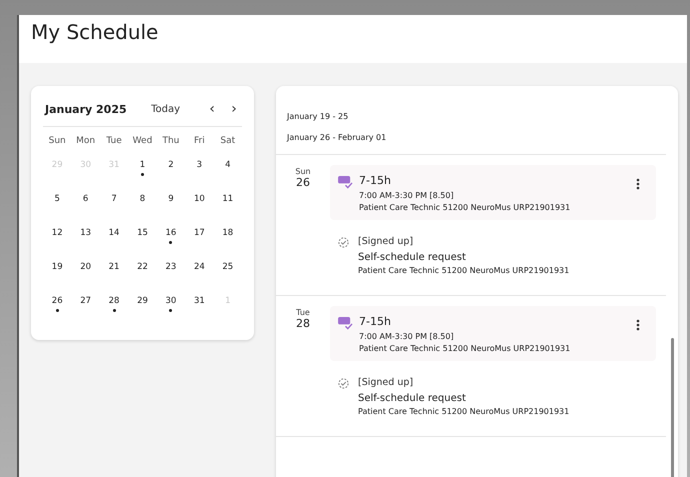  Describe the element at coordinates (86, 301) in the screenshot. I see `calendar-day: 27` at that location.